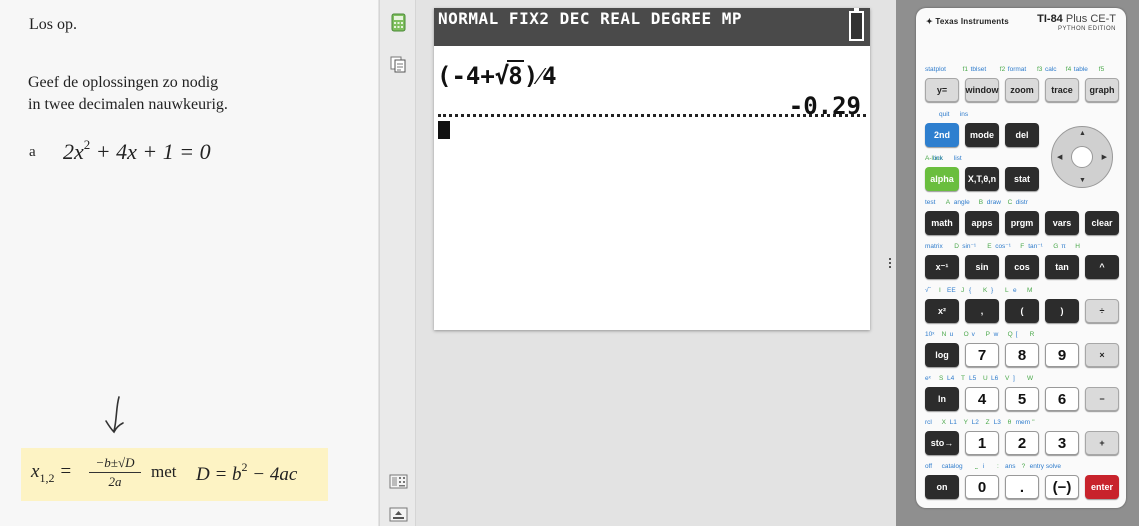 This screenshot has width=1139, height=526. Describe the element at coordinates (982, 311) in the screenshot. I see `key-sym51: ,` at that location.